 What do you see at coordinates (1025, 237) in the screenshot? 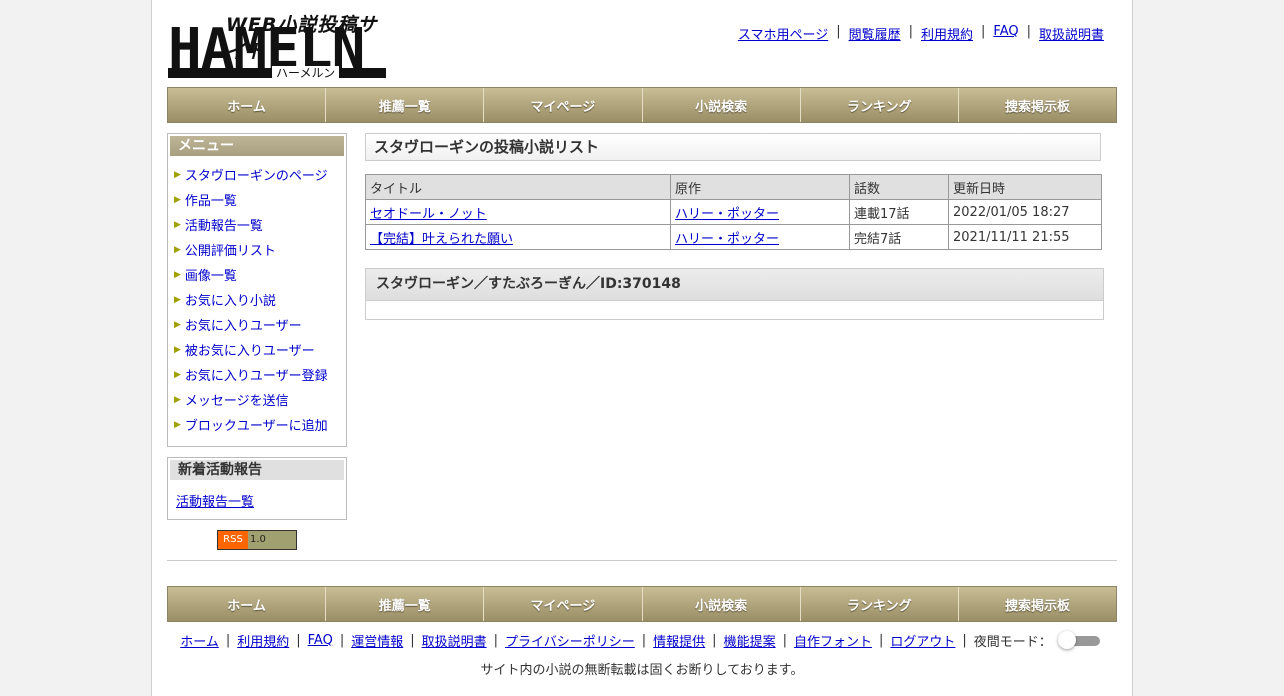
I see `updated-at: 2021/11/11 21:55` at bounding box center [1025, 237].